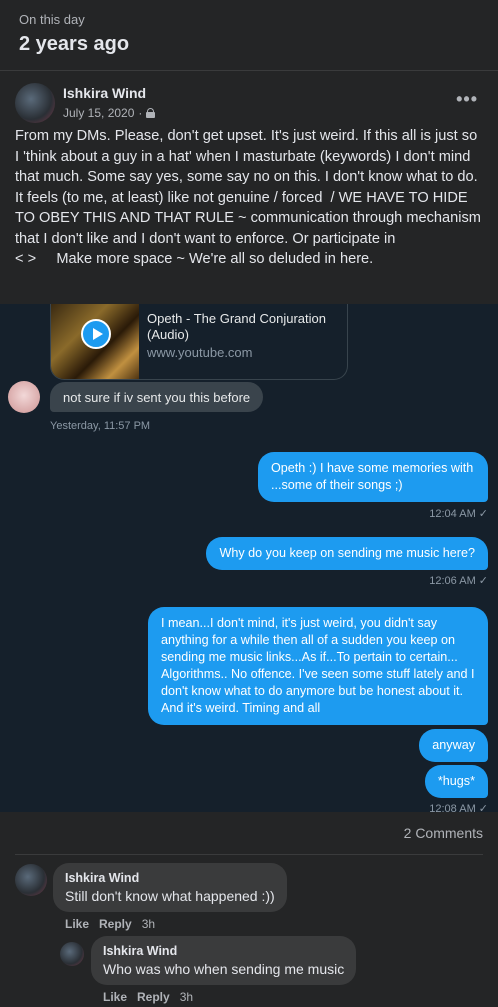 This screenshot has height=1007, width=498. Describe the element at coordinates (456, 781) in the screenshot. I see `sent-message: *hugs*` at that location.